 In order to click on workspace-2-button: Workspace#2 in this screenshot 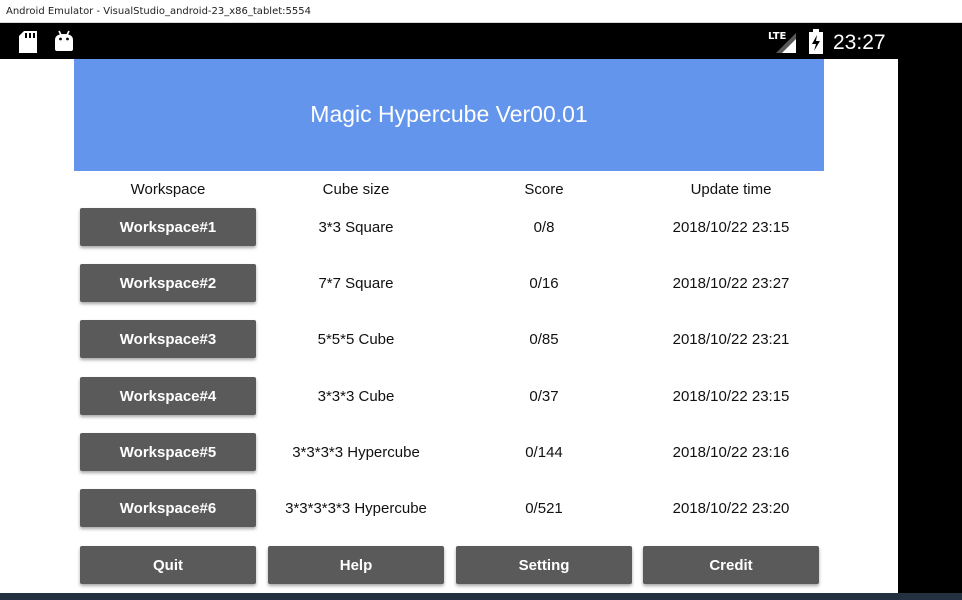, I will do `click(168, 283)`.